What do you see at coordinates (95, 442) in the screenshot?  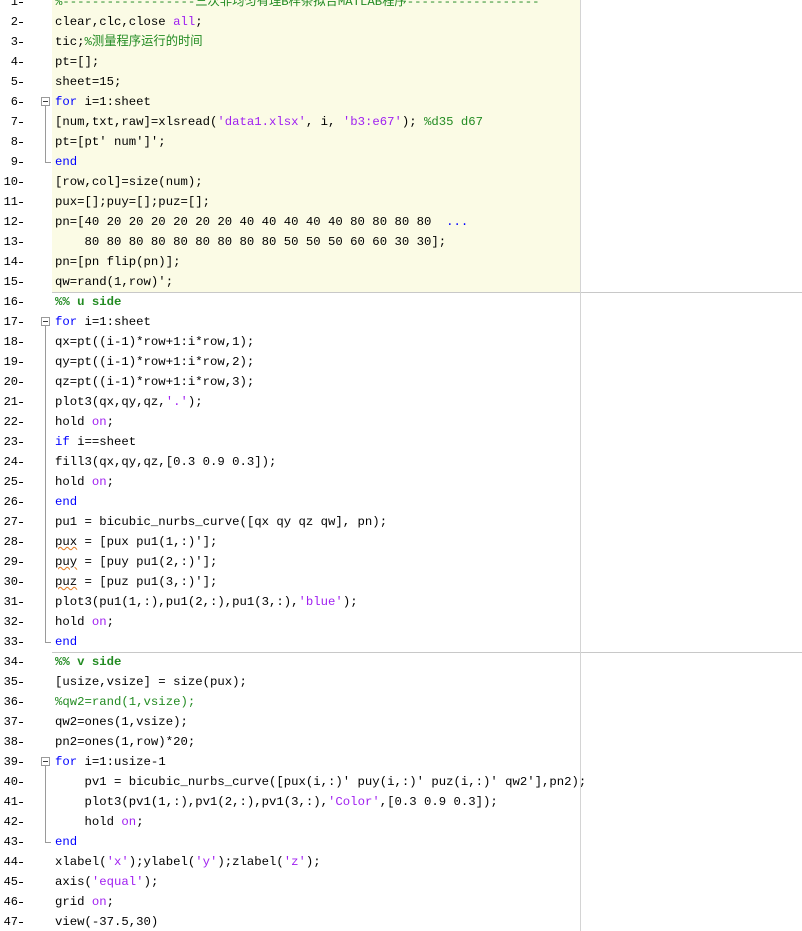 I see `code-line: if i==sheet` at bounding box center [95, 442].